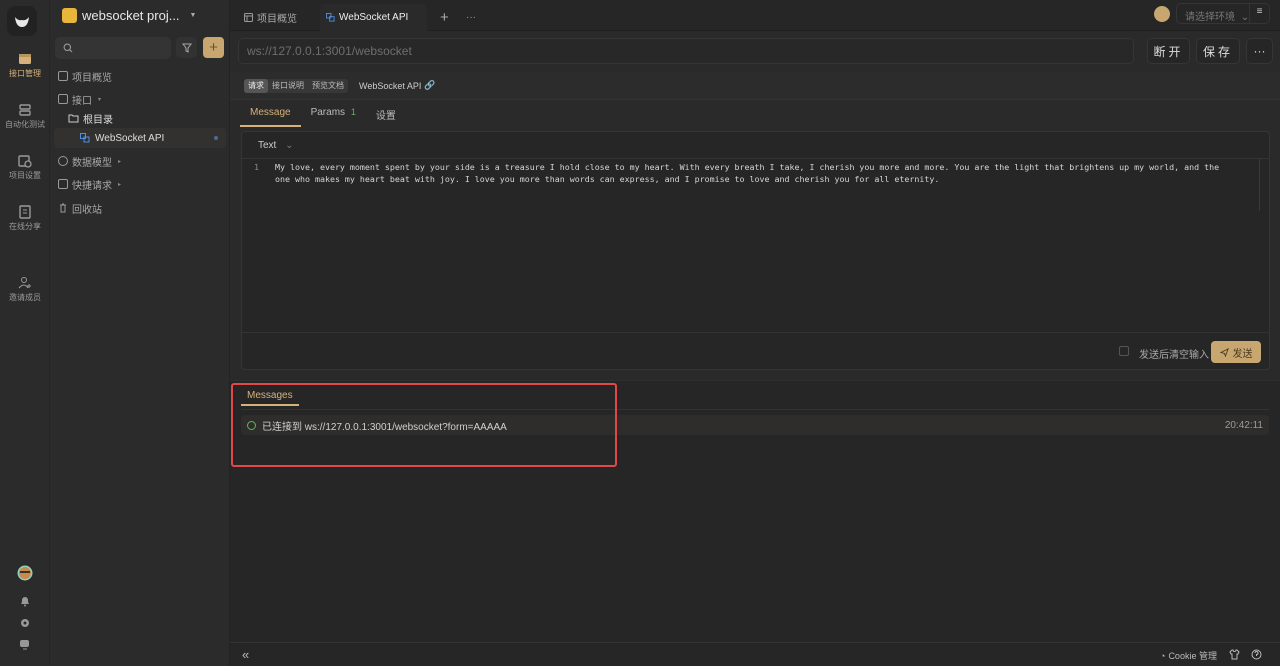 Image resolution: width=1280 pixels, height=666 pixels. I want to click on gear-icon, so click(25, 623).